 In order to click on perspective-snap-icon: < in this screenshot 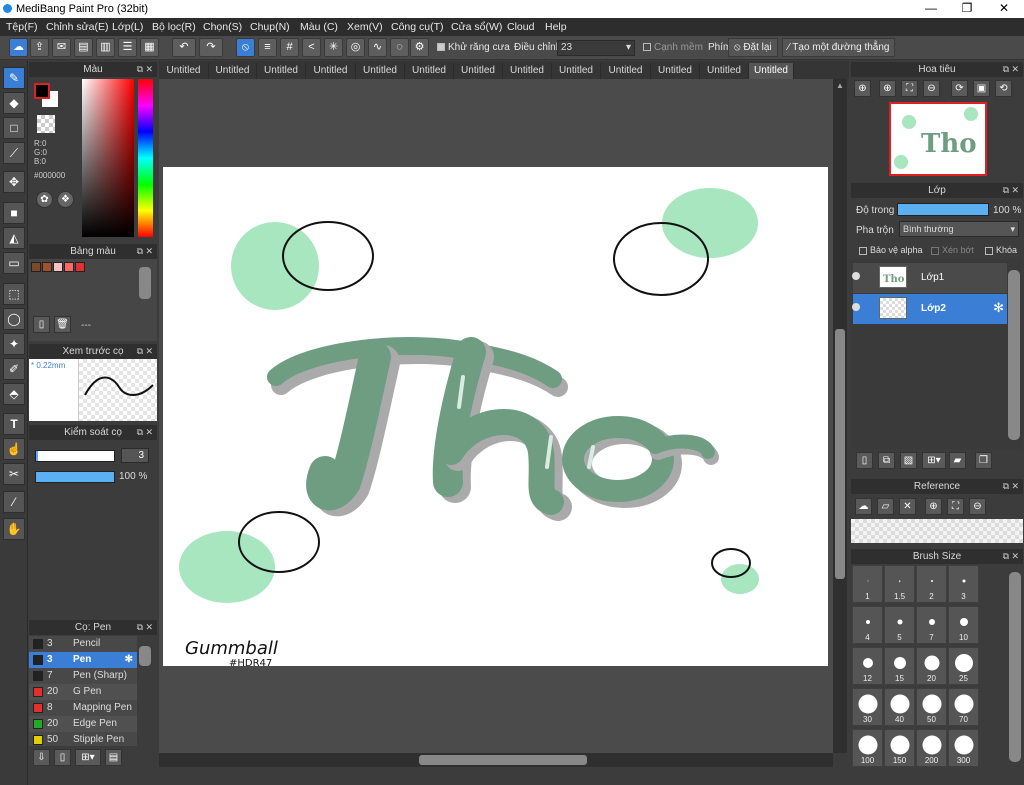, I will do `click(311, 47)`.